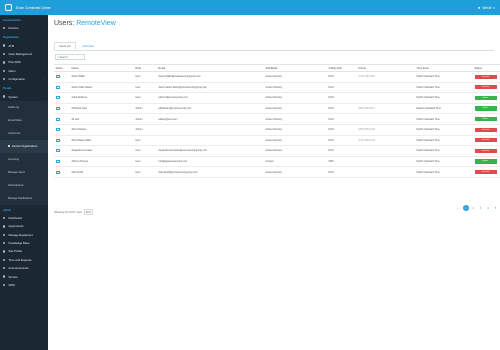  I want to click on page-button: 2, so click(473, 208).